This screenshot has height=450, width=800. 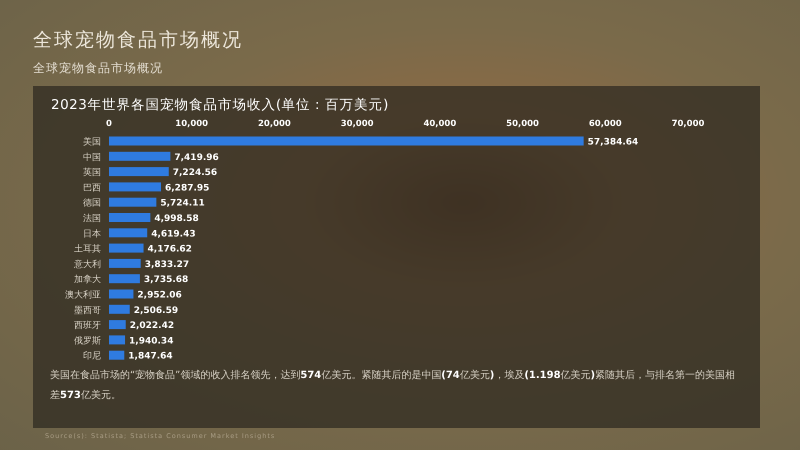 What do you see at coordinates (613, 143) in the screenshot?
I see `data-label: 57,384.64` at bounding box center [613, 143].